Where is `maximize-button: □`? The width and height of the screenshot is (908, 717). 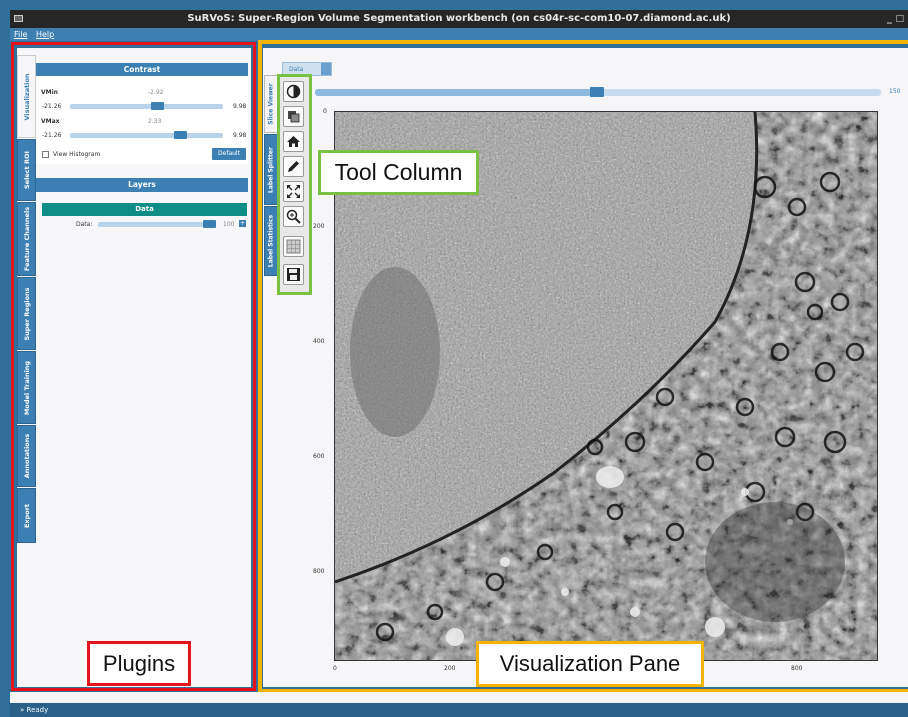 maximize-button: □ is located at coordinates (899, 19).